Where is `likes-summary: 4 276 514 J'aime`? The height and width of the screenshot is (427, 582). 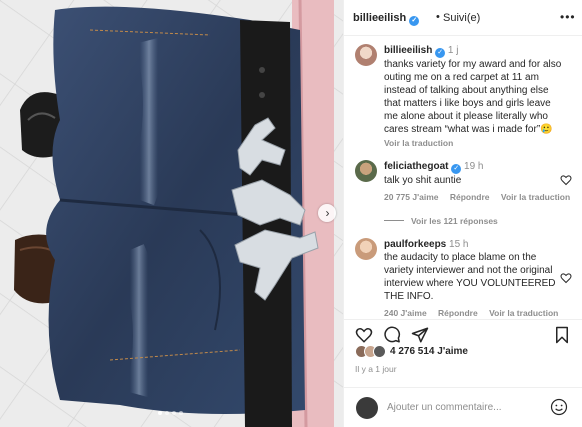
likes-summary: 4 276 514 J'aime is located at coordinates (411, 351).